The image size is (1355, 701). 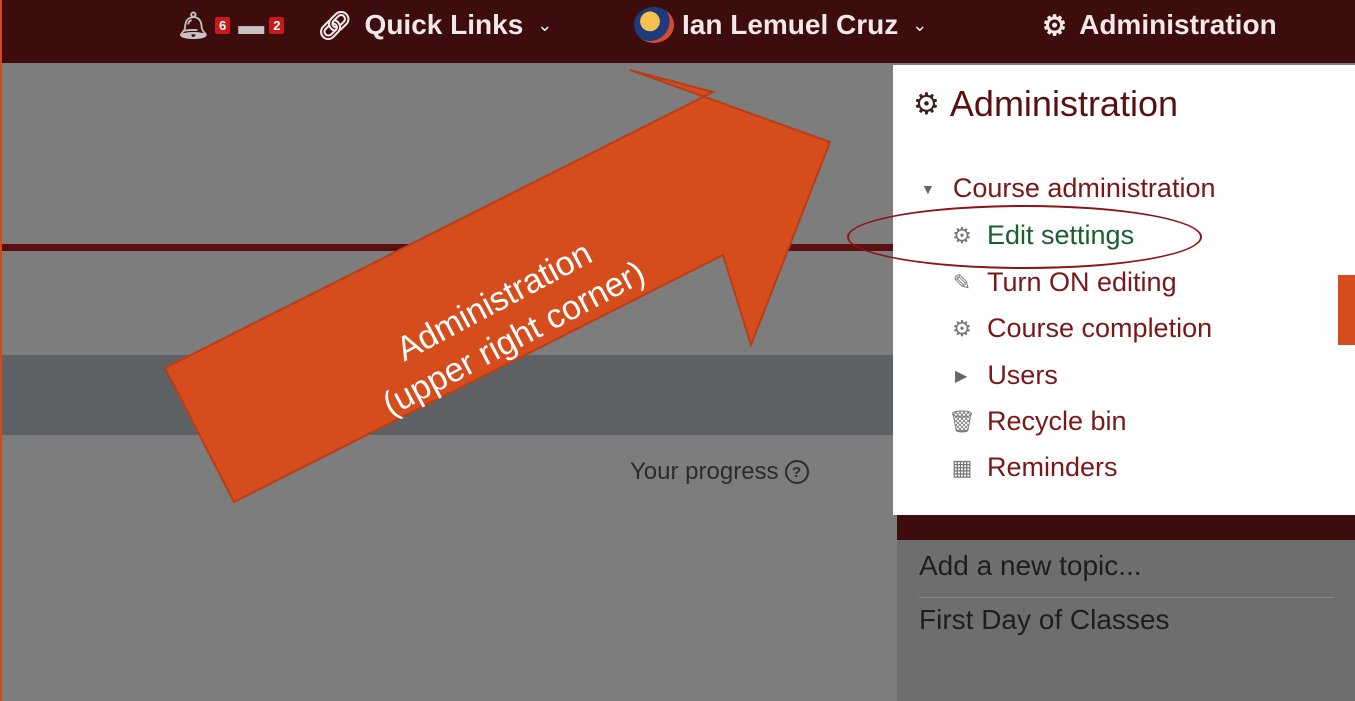 I want to click on calendar-icon: ▦, so click(x=962, y=467).